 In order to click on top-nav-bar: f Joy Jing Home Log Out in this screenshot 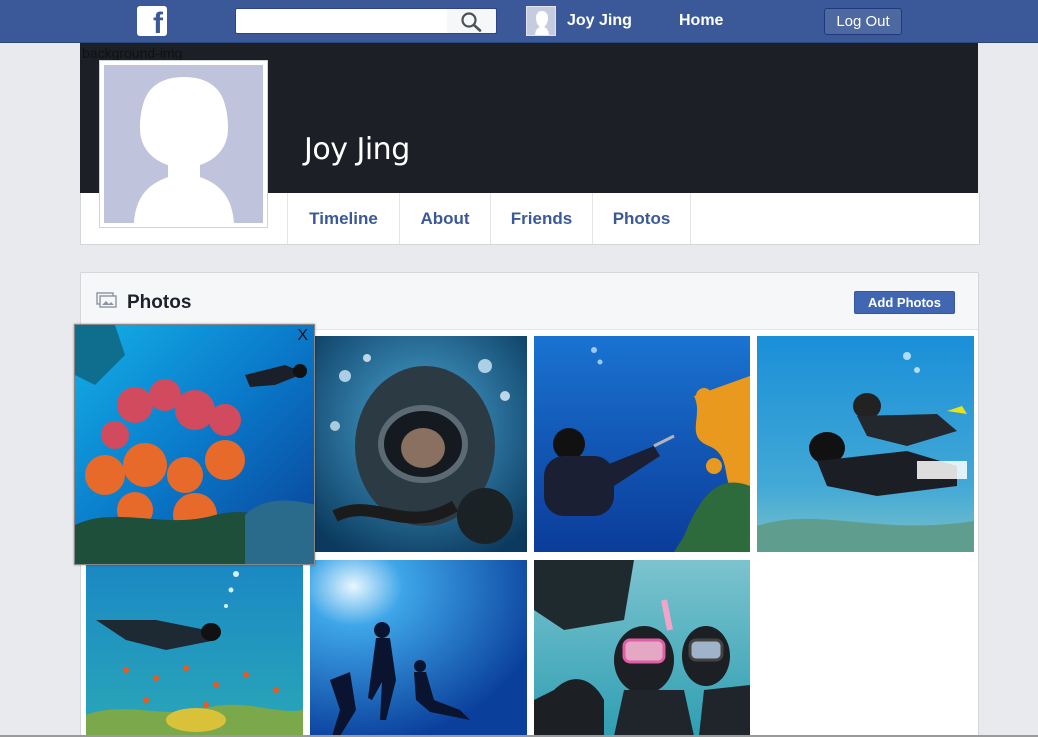, I will do `click(519, 21)`.